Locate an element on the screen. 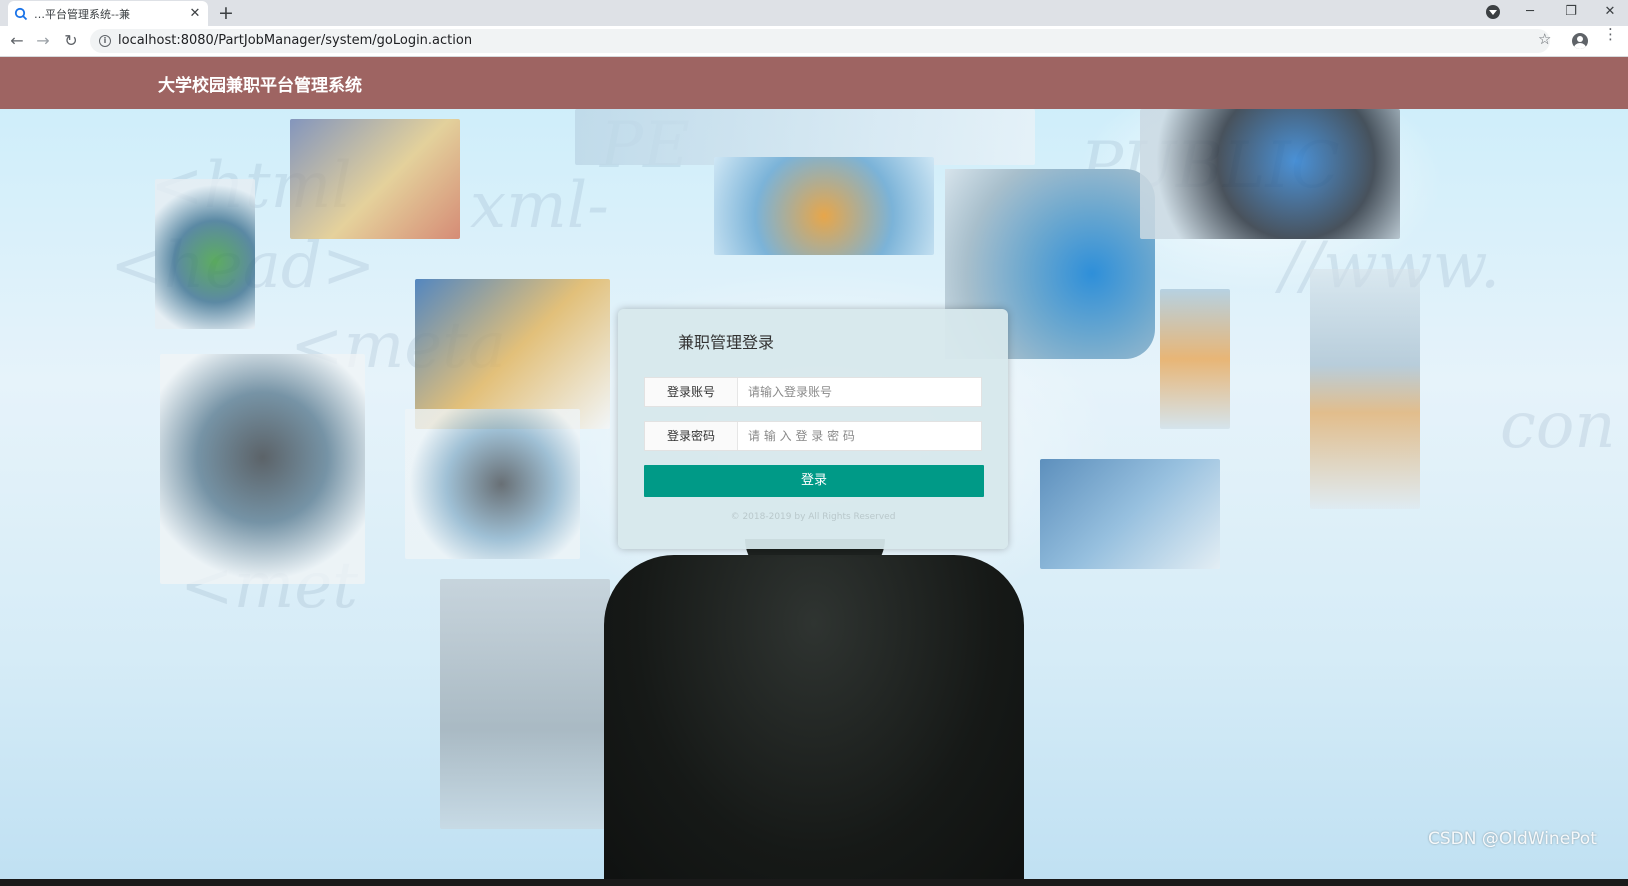 The width and height of the screenshot is (1628, 886). browser-tab: …平台管理系统--兼 ✕ is located at coordinates (108, 13).